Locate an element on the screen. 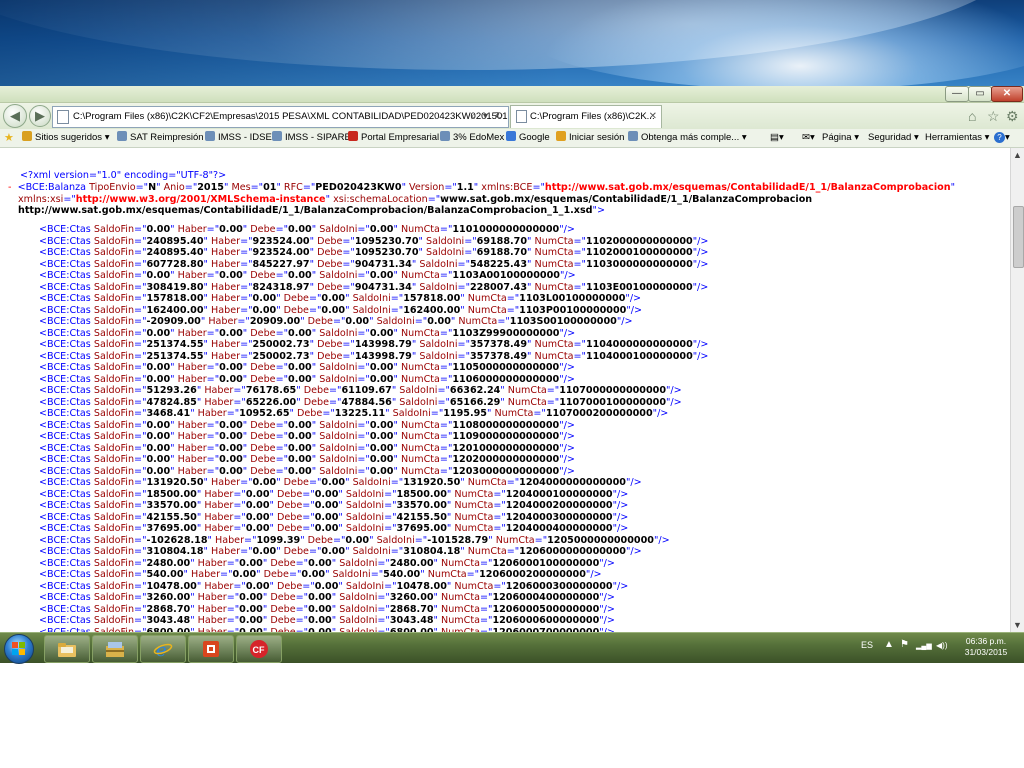 This screenshot has height=768, width=1024. fav-imss-idse: IMSS - IDSE is located at coordinates (238, 138).